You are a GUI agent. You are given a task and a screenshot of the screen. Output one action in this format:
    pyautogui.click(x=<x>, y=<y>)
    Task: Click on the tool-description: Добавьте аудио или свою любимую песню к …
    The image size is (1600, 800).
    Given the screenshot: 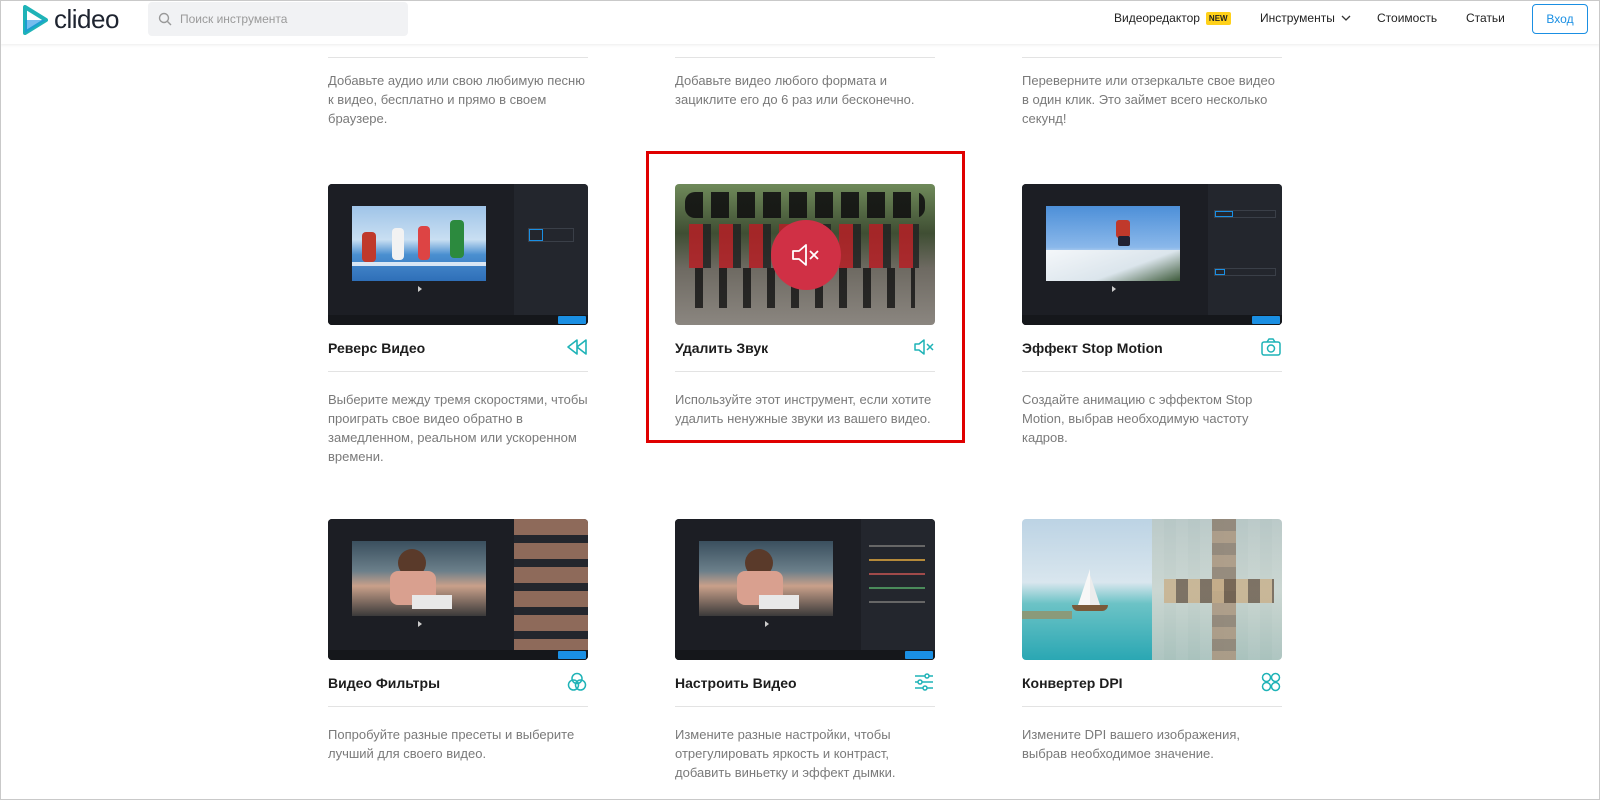 What is the action you would take?
    pyautogui.click(x=456, y=99)
    